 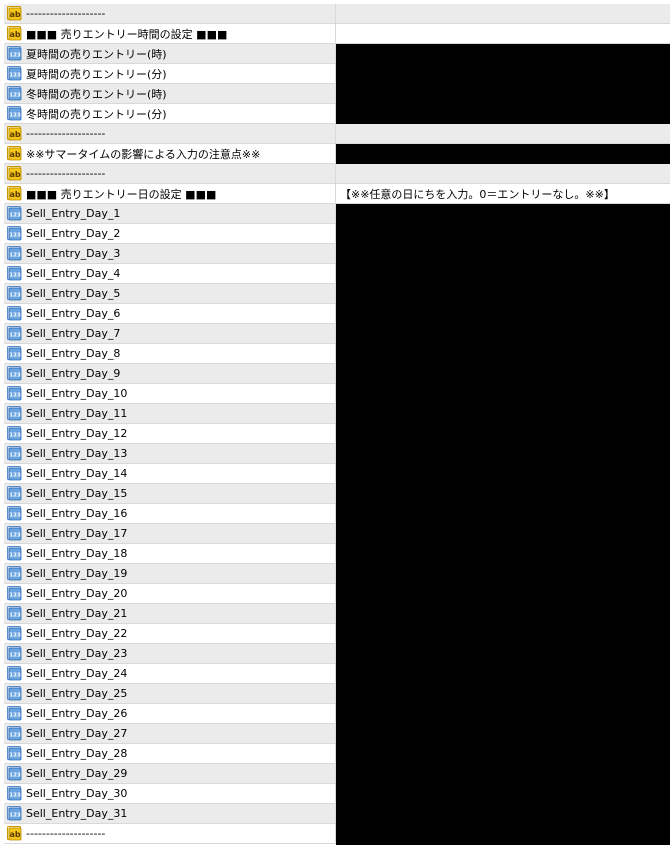 What do you see at coordinates (170, 213) in the screenshot?
I see `parameter-name-cell: 123 Sell_Entry_Day_1` at bounding box center [170, 213].